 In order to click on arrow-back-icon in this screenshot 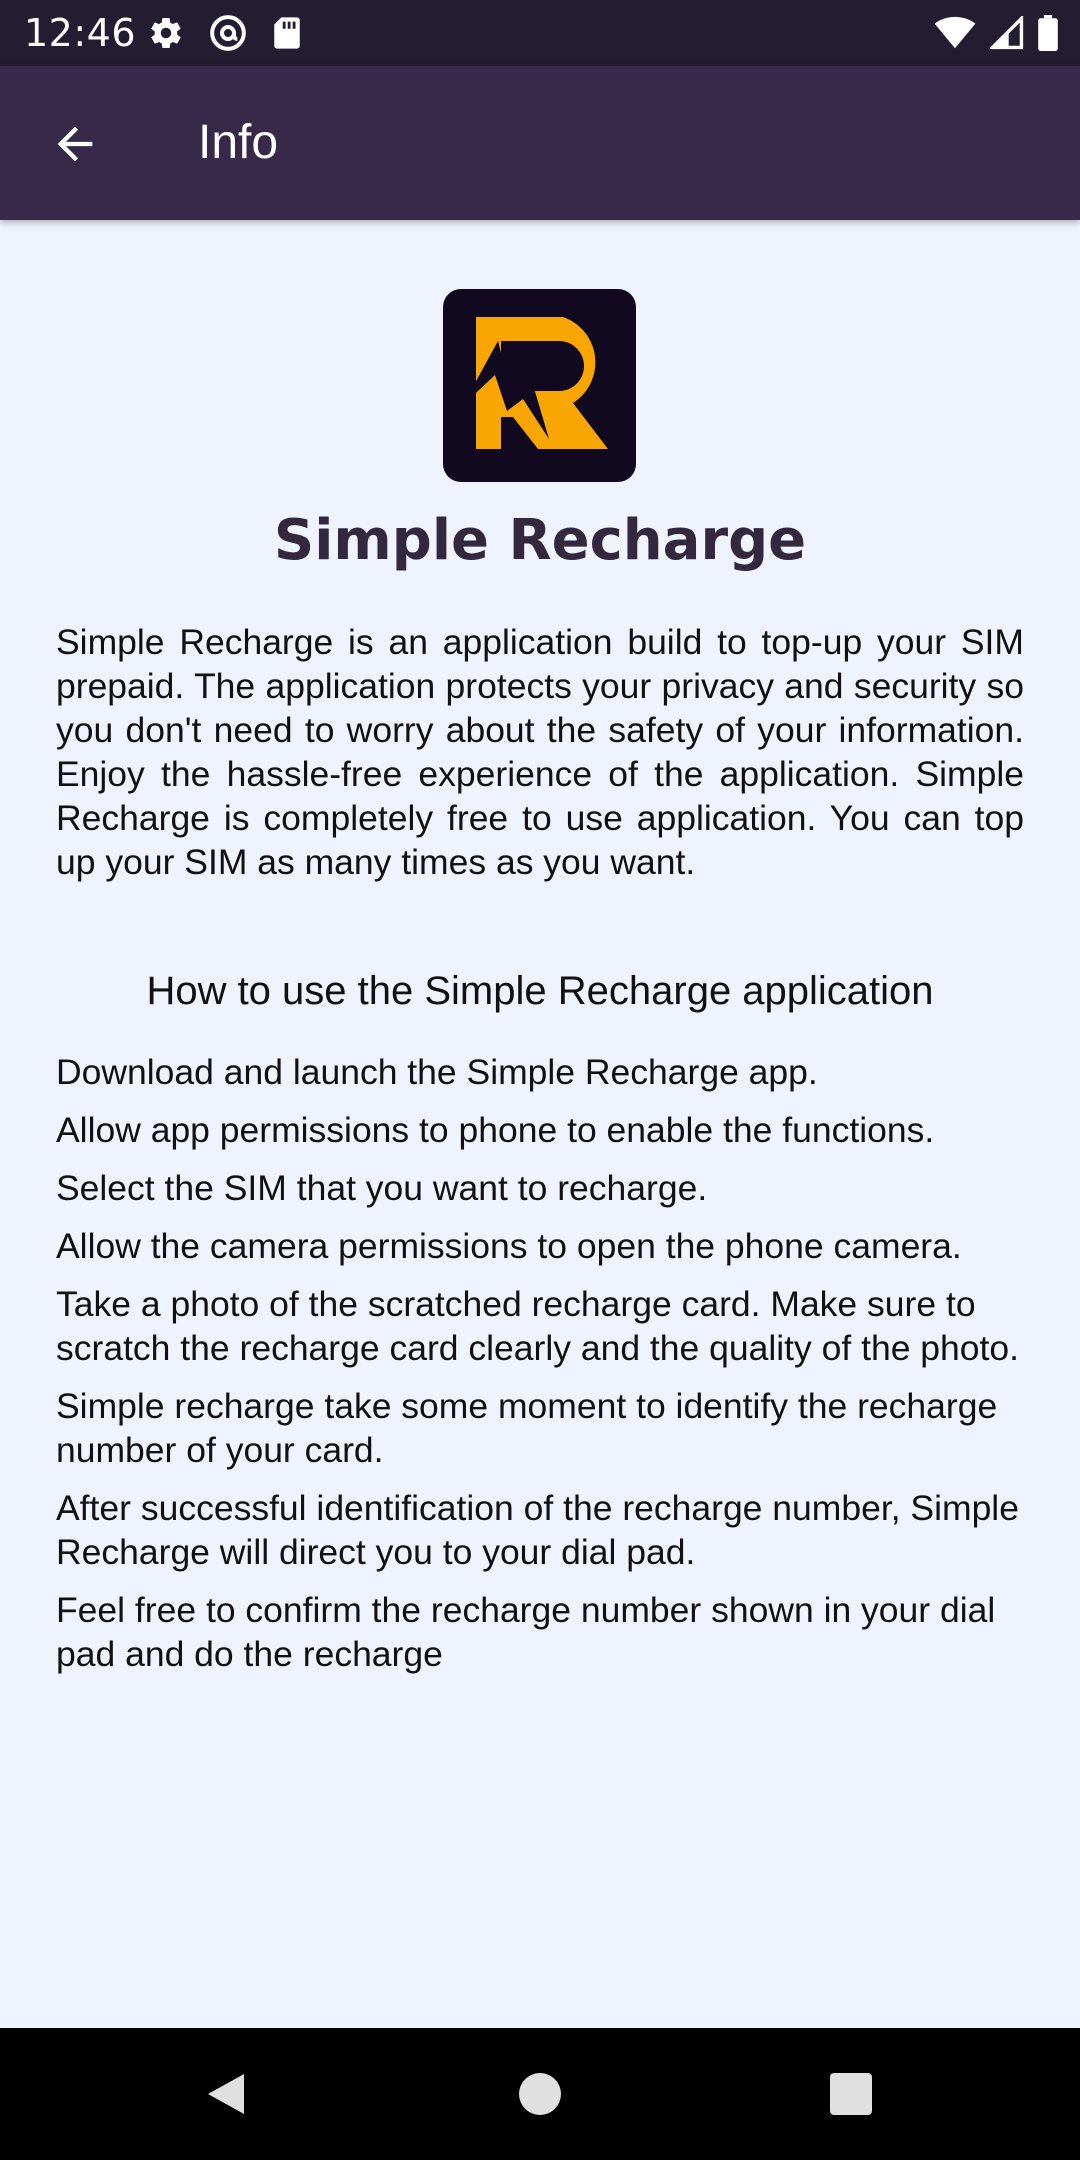, I will do `click(75, 144)`.